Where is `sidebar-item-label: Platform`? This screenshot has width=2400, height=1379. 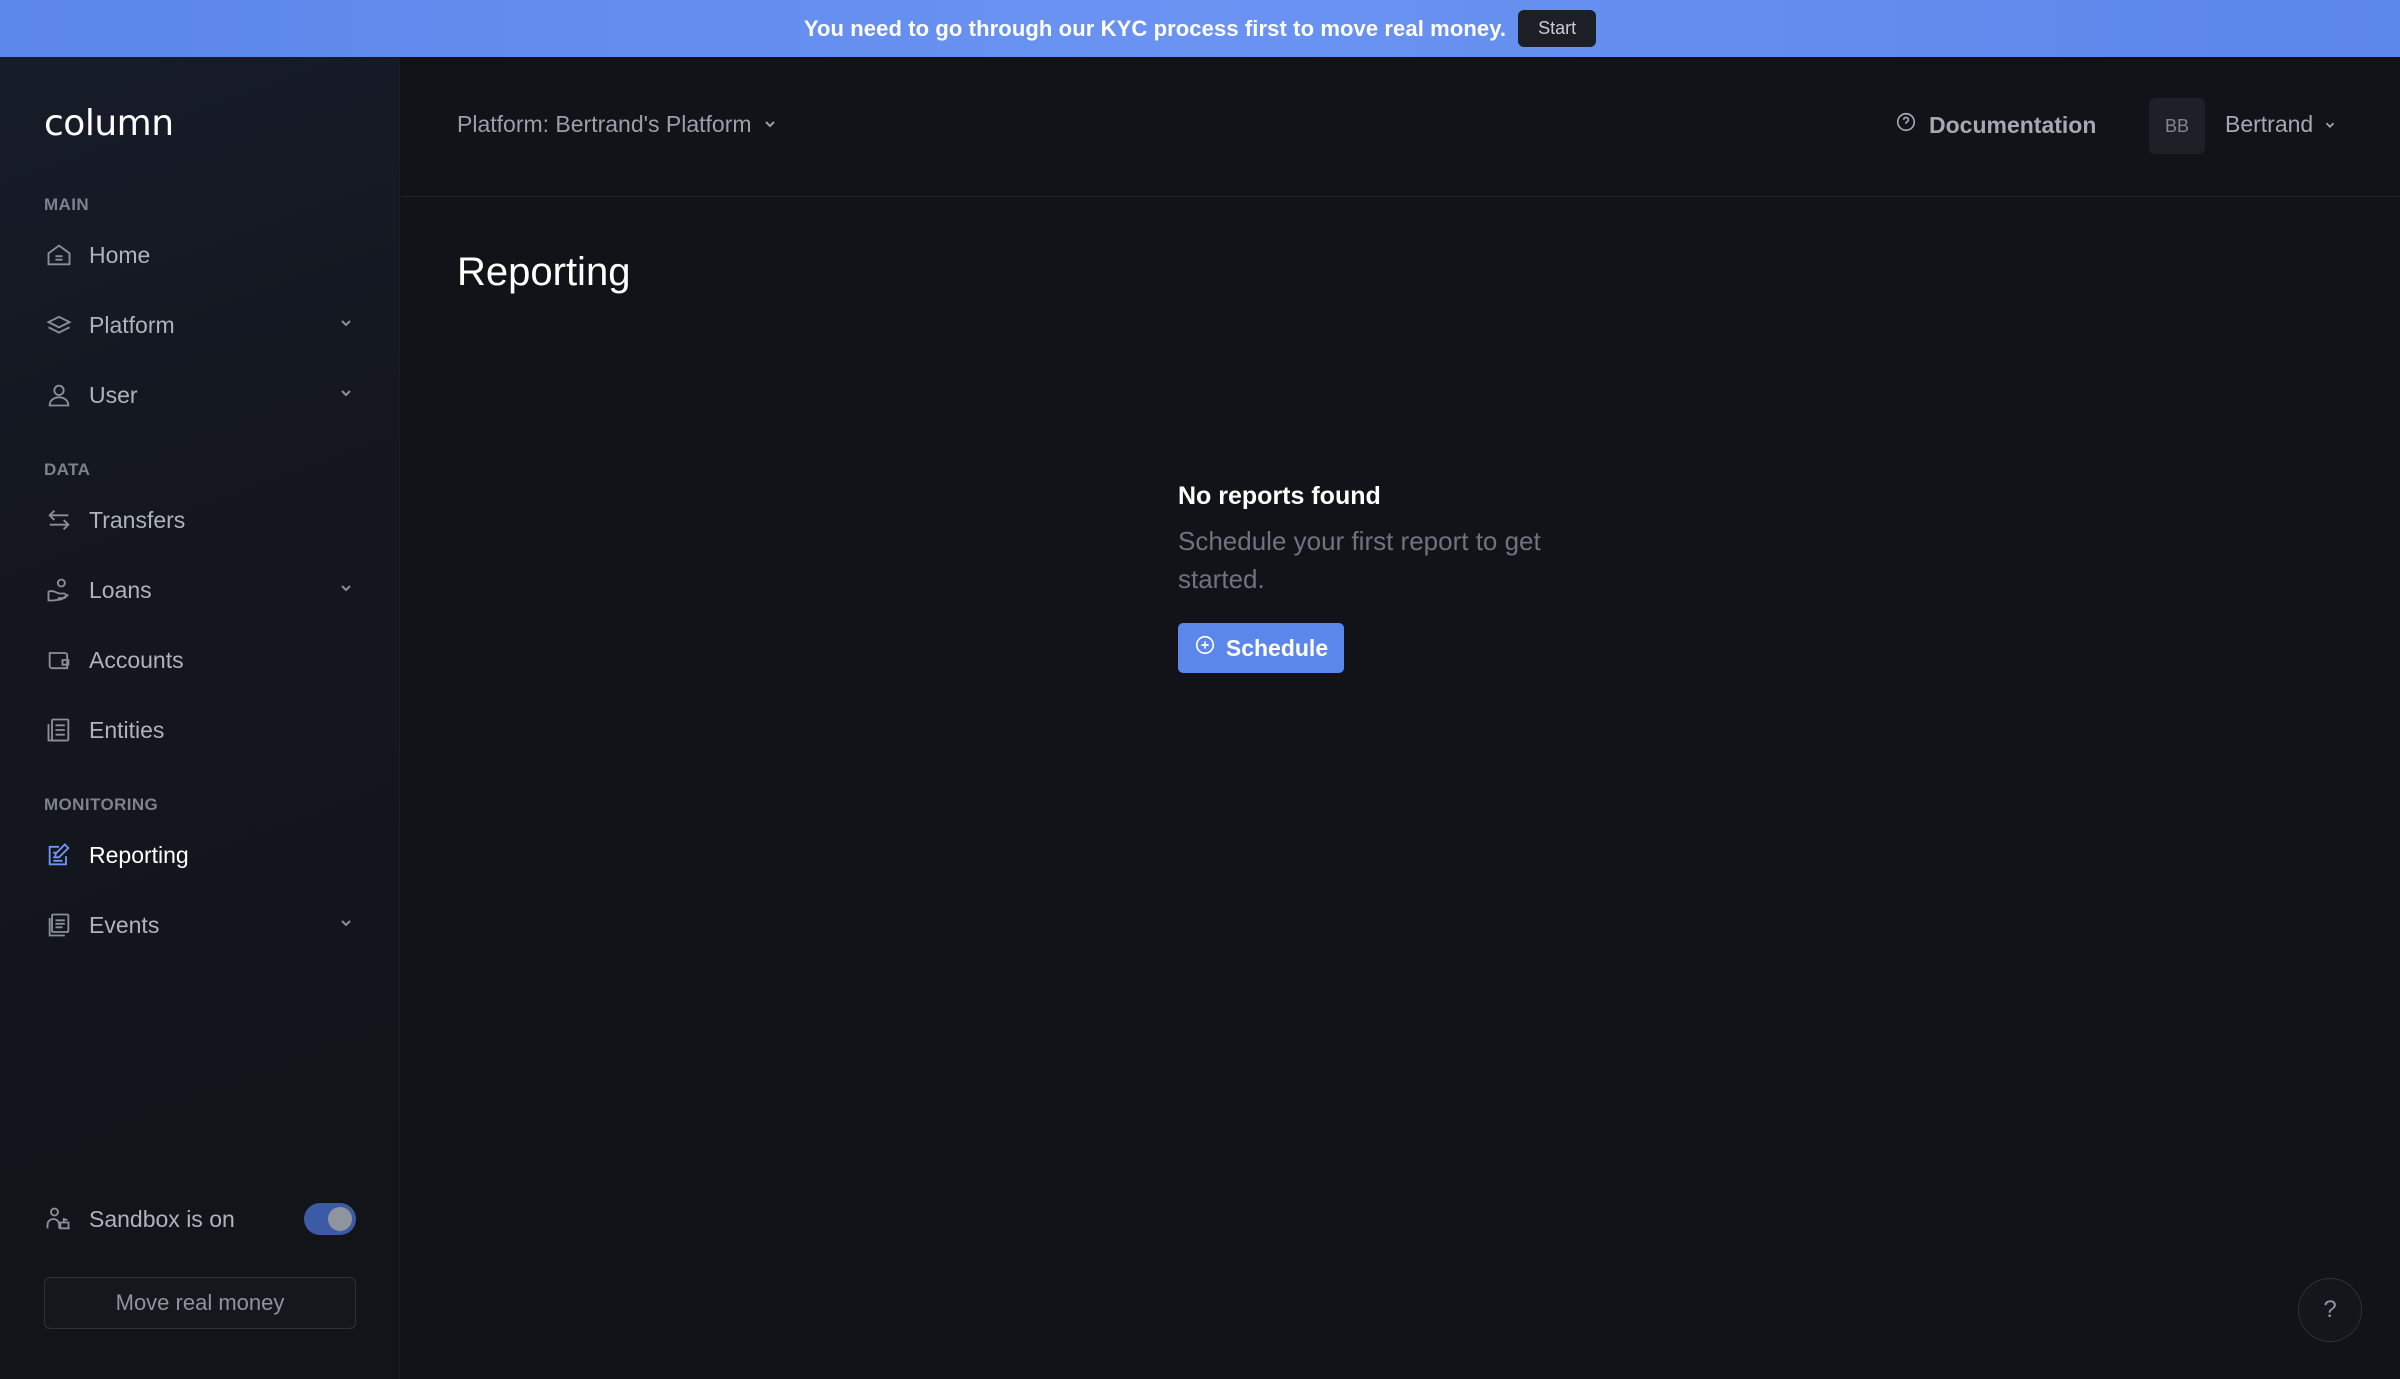
sidebar-item-label: Platform is located at coordinates (132, 324).